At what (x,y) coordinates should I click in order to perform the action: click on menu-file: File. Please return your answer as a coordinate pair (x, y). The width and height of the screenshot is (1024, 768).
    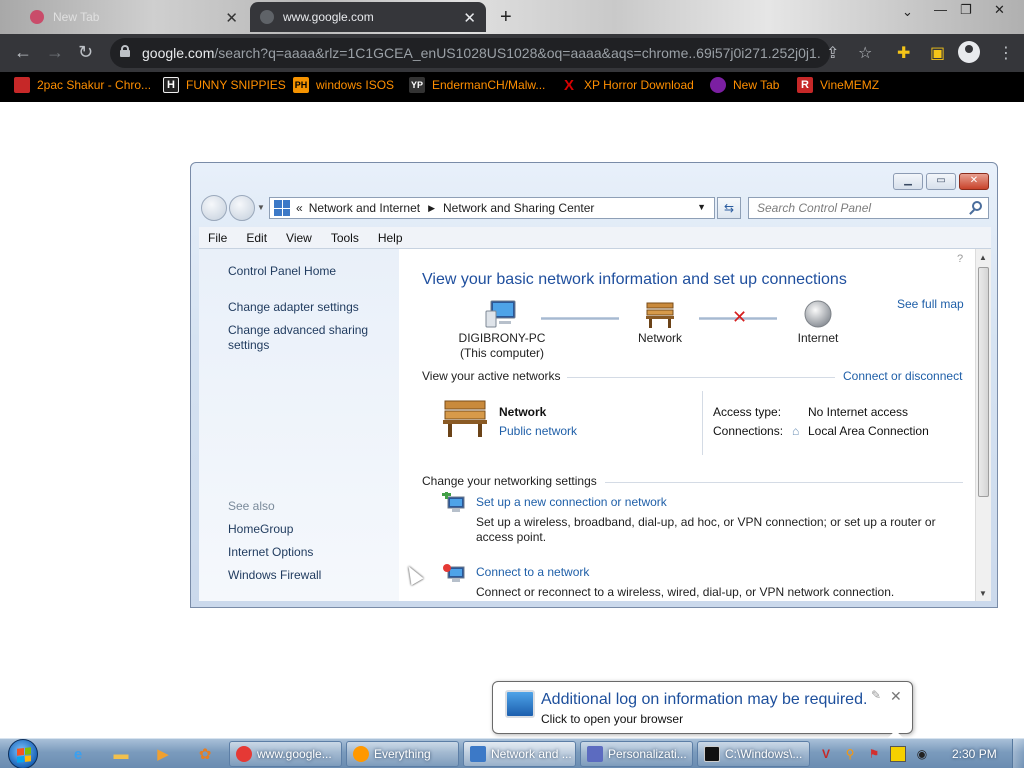
    Looking at the image, I should click on (218, 238).